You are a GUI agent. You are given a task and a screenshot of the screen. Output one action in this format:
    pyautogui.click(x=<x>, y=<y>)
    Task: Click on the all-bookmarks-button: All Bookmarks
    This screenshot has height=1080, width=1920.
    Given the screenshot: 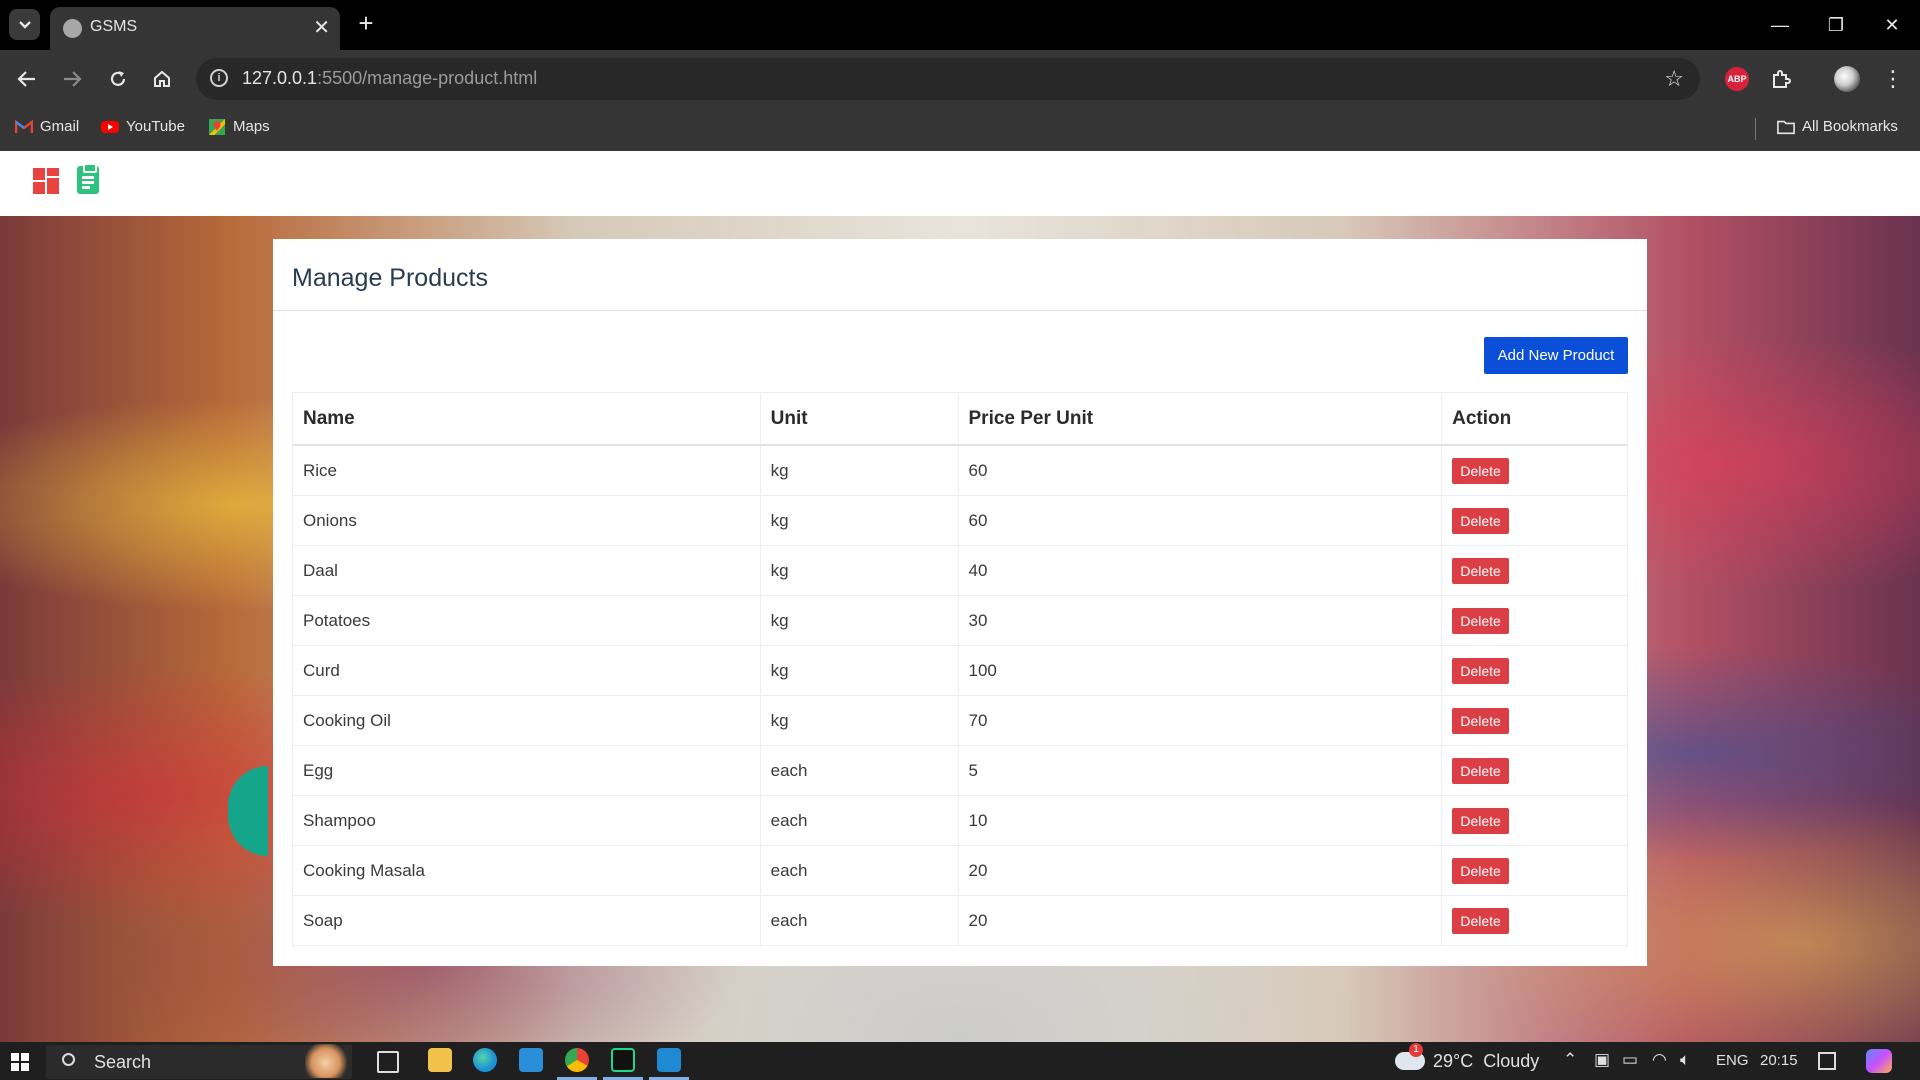 What is the action you would take?
    pyautogui.click(x=1837, y=126)
    